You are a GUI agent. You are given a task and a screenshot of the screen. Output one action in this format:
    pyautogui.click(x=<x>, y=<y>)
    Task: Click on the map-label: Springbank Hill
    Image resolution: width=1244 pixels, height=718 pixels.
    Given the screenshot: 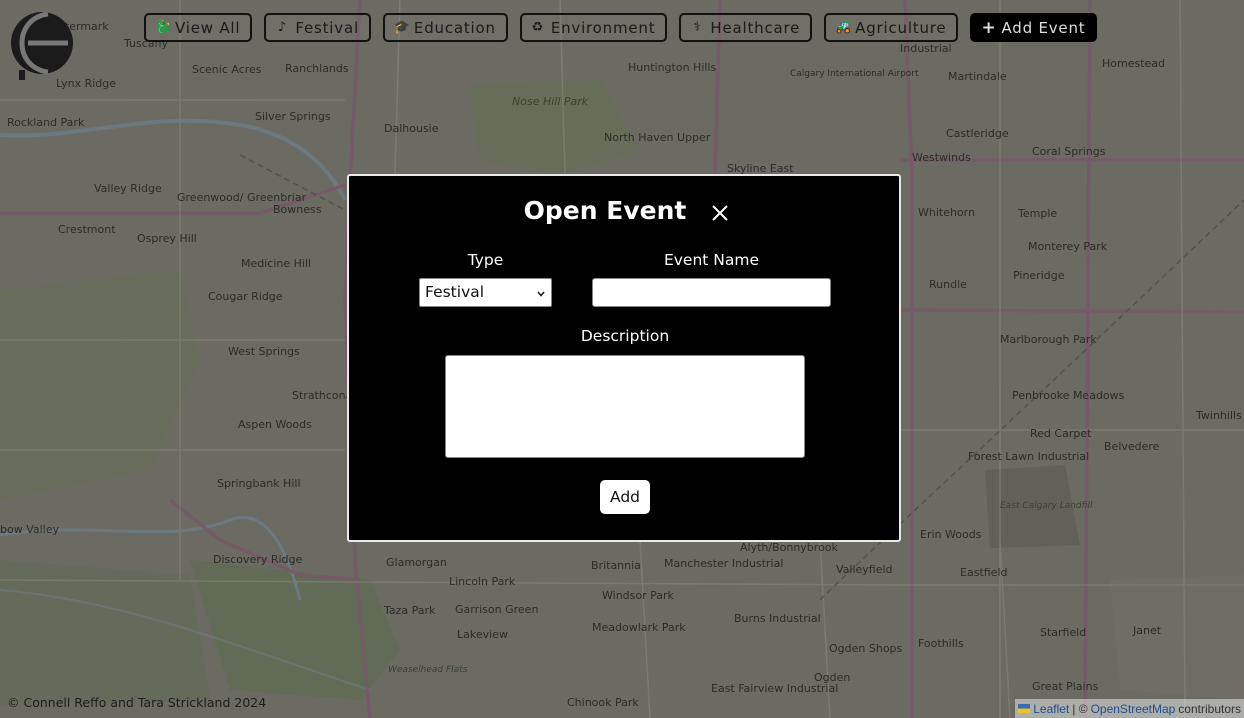 What is the action you would take?
    pyautogui.click(x=259, y=483)
    